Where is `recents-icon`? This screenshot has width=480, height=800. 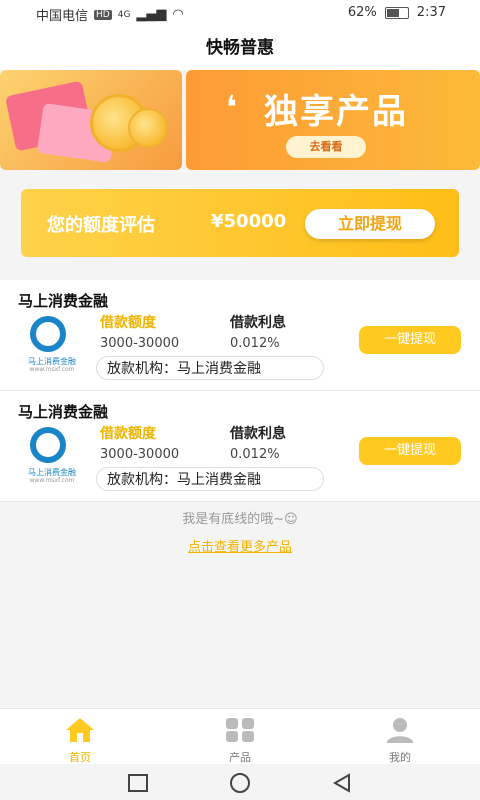 recents-icon is located at coordinates (138, 783).